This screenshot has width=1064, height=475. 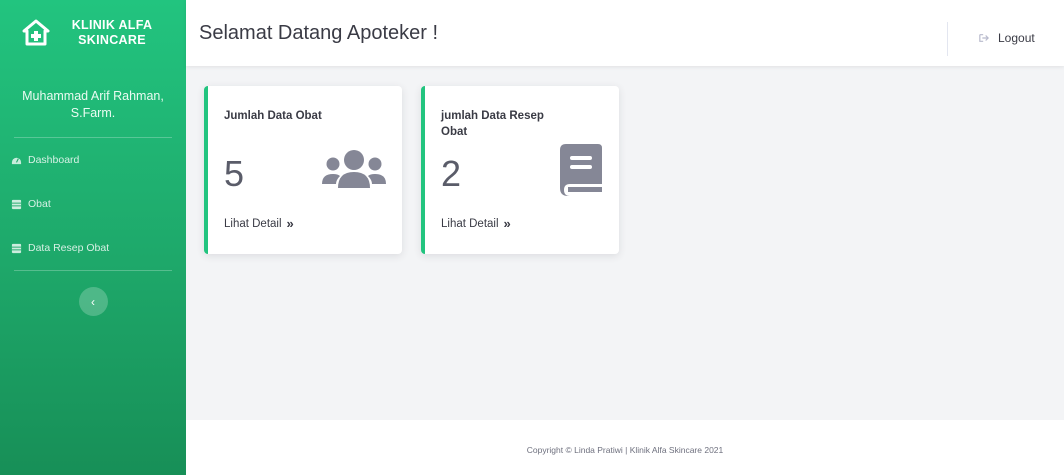 What do you see at coordinates (303, 170) in the screenshot?
I see `card-jumlah-data-obat: Jumlah Data Obat 5 Lihat Detail »` at bounding box center [303, 170].